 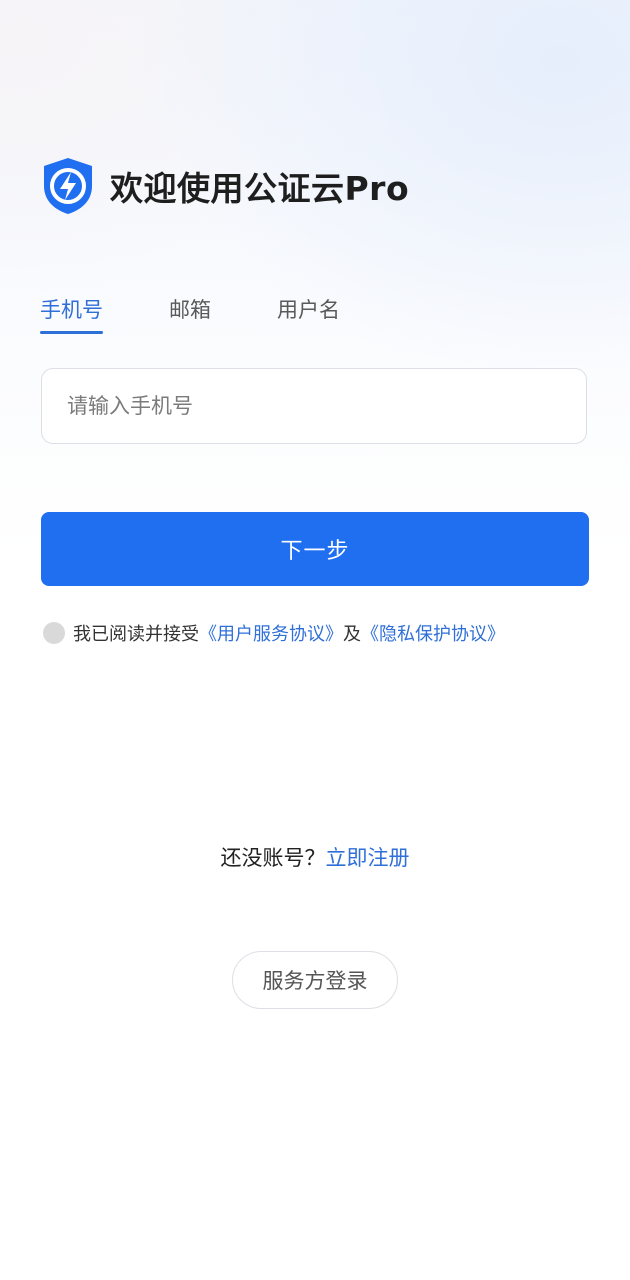 What do you see at coordinates (368, 858) in the screenshot?
I see `register-link: 立即注册` at bounding box center [368, 858].